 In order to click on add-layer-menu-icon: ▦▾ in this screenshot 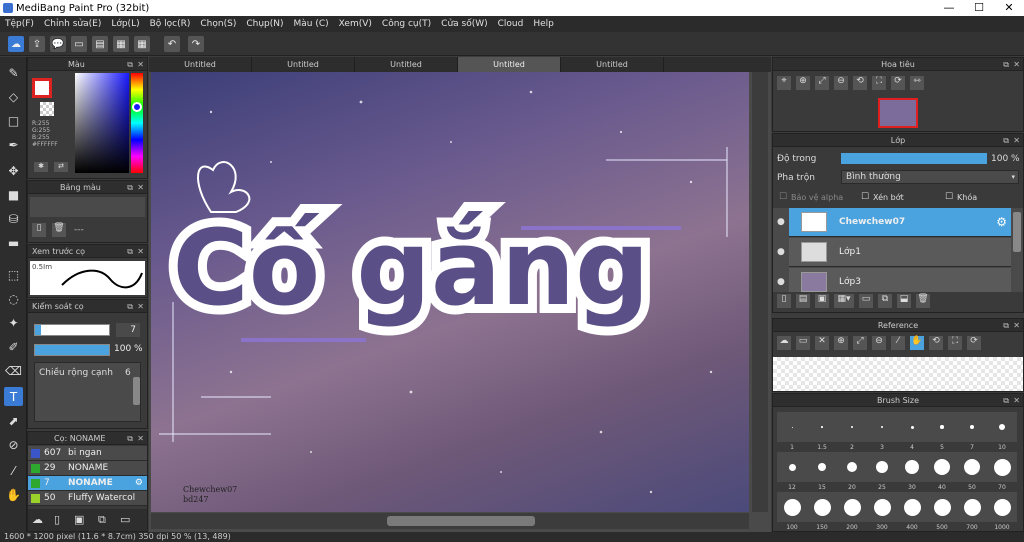, I will do `click(844, 301)`.